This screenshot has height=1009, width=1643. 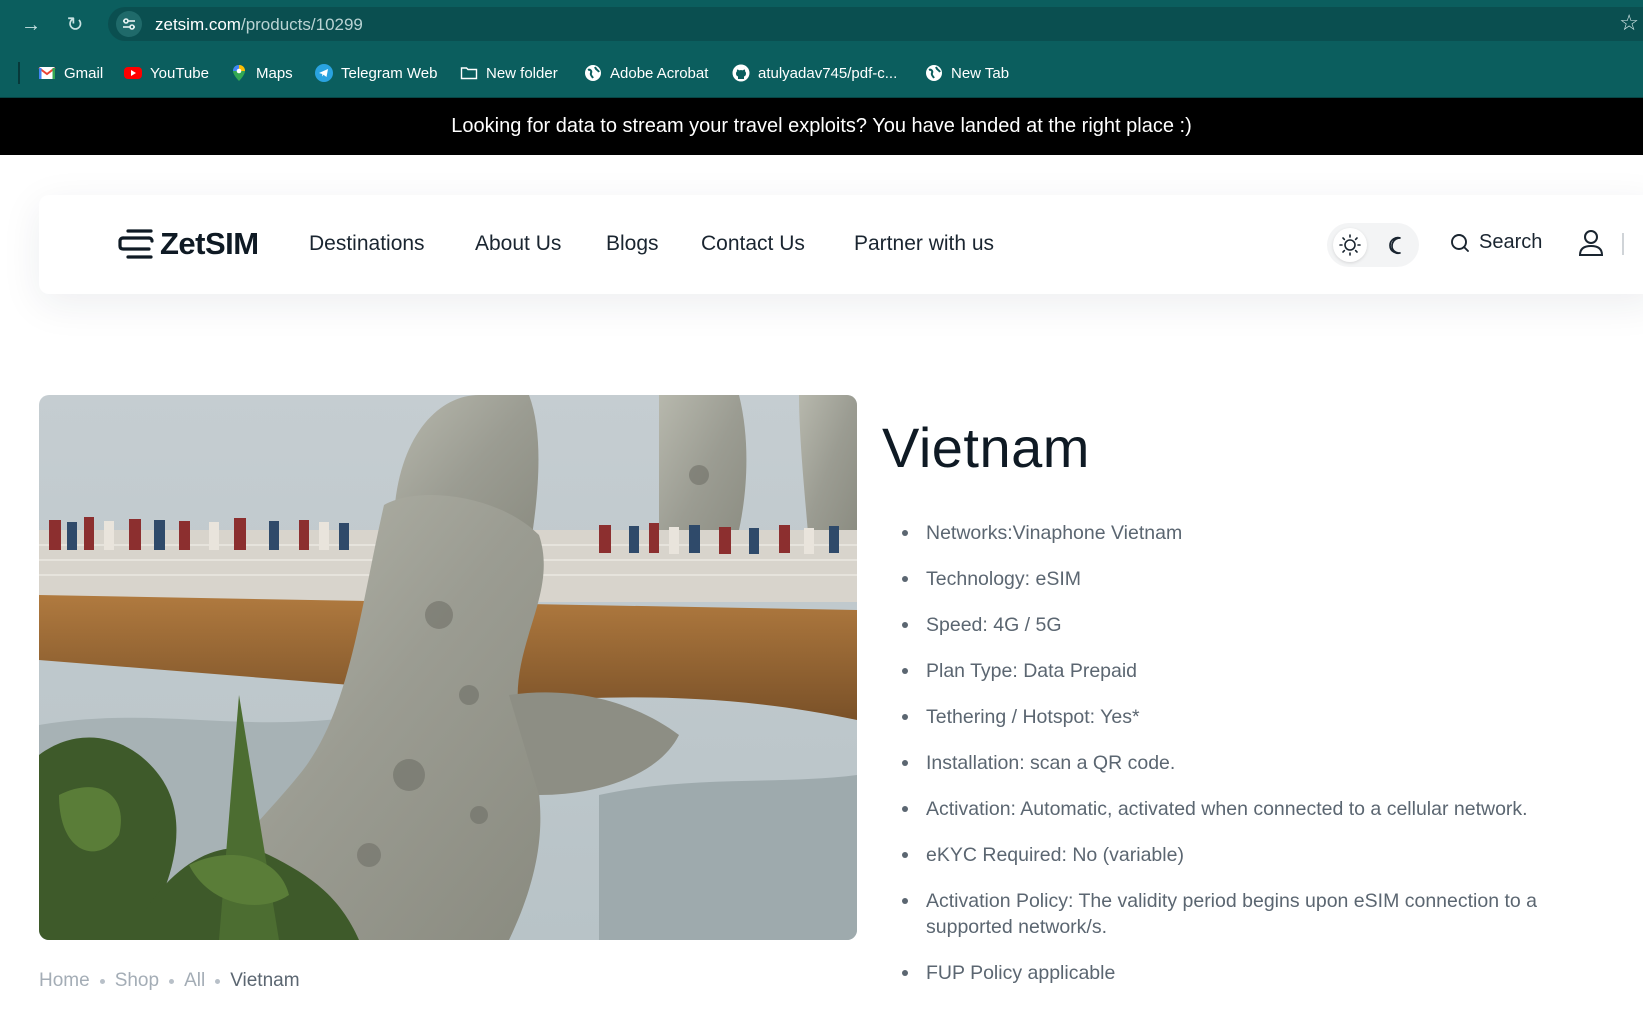 I want to click on header-divider, so click(x=1623, y=244).